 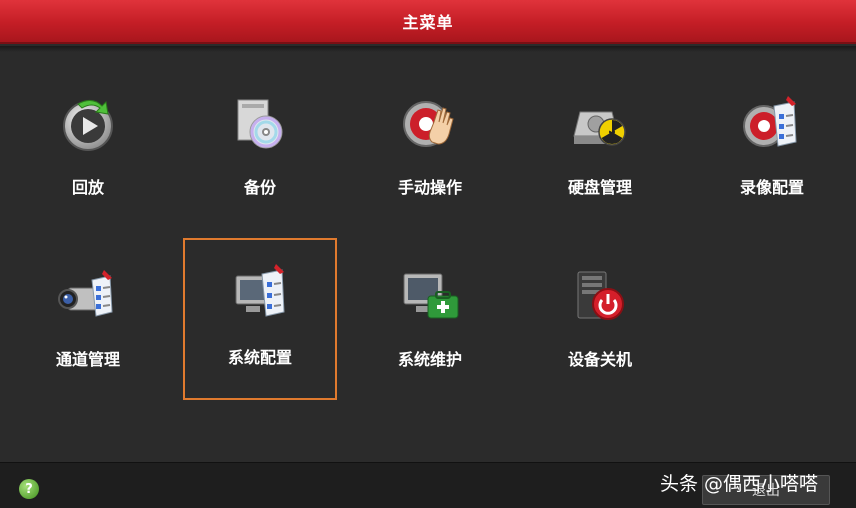 I want to click on menu-item-record-config: 录像配置, so click(x=772, y=127).